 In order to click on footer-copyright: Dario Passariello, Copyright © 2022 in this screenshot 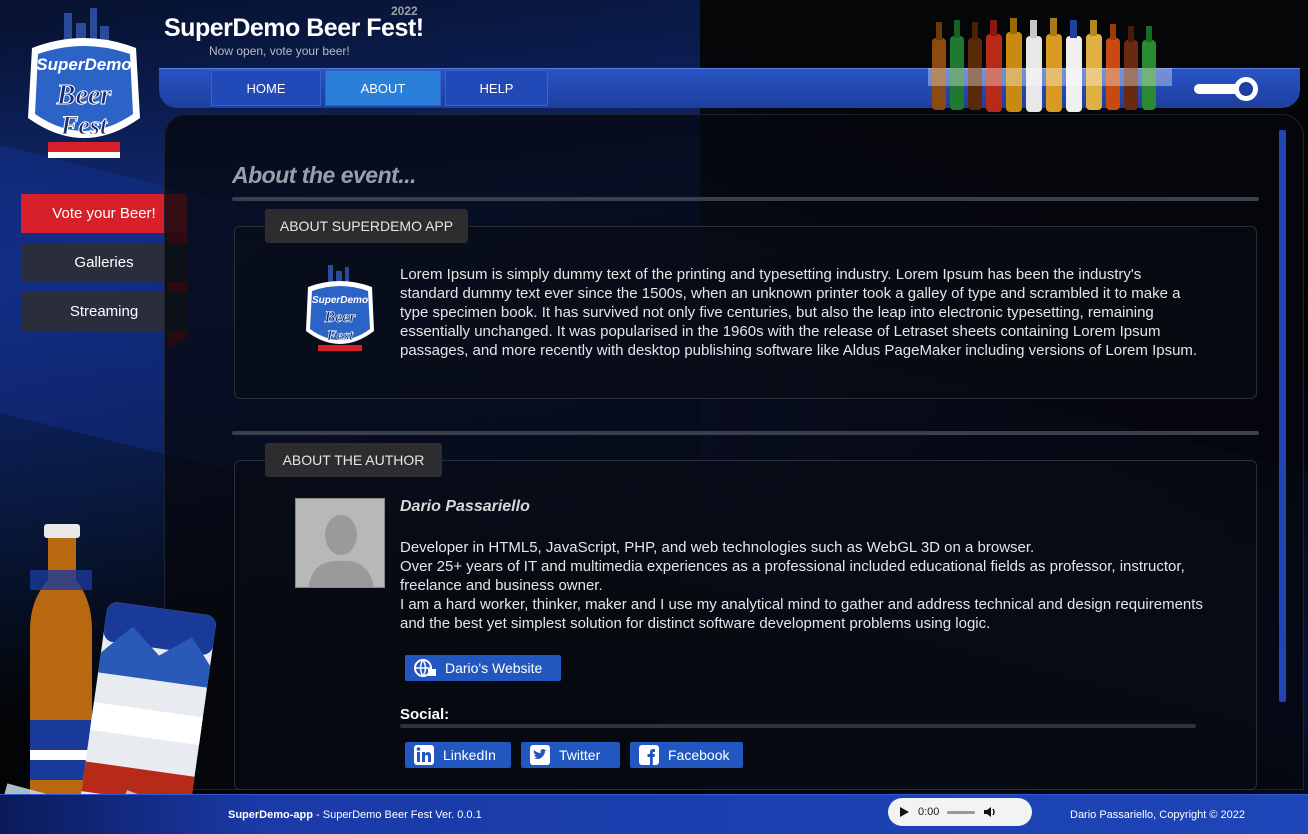, I will do `click(1158, 815)`.